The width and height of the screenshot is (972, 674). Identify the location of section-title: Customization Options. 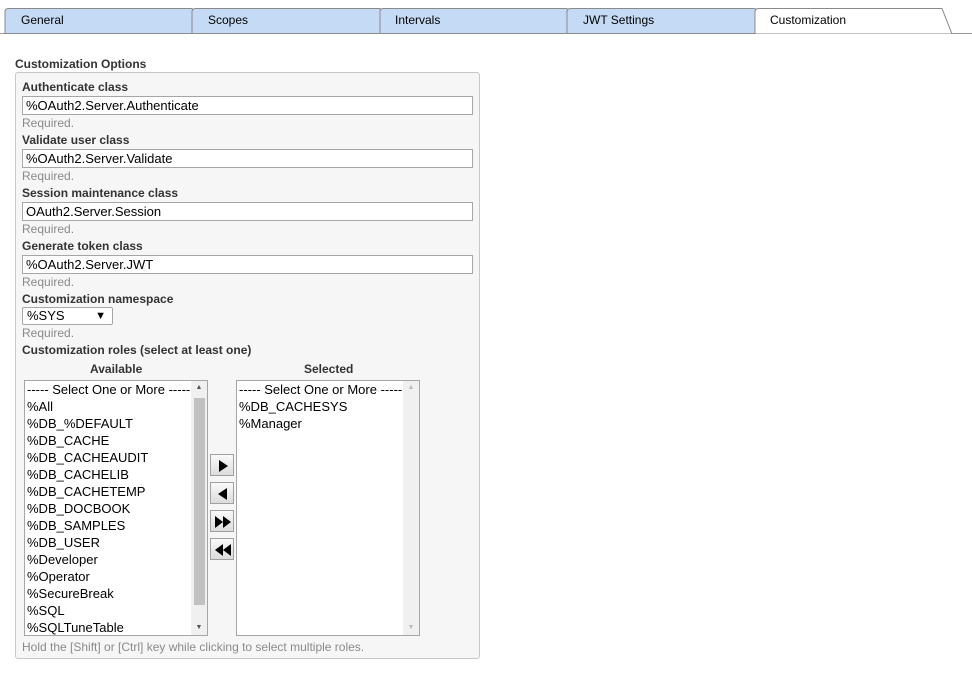
(81, 64).